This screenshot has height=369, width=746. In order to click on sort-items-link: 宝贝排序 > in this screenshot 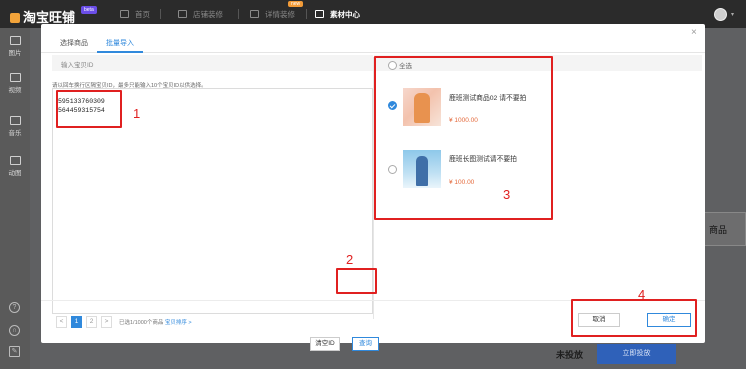, I will do `click(178, 323)`.